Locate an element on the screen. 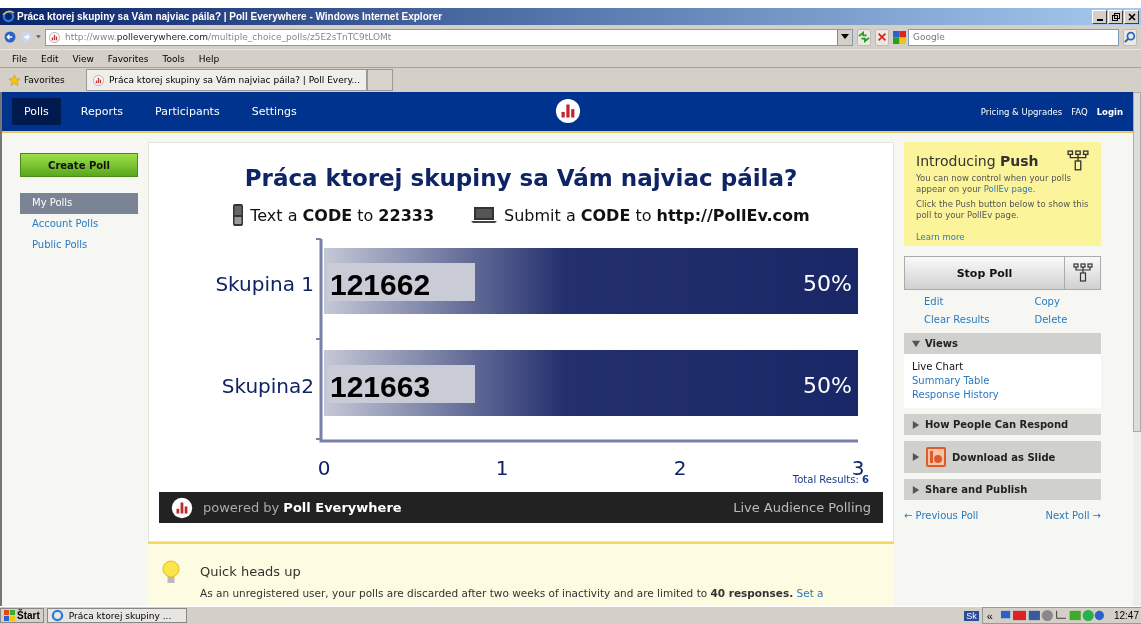 Image resolution: width=1141 pixels, height=624 pixels. learn-more-link: Learn more is located at coordinates (940, 237).